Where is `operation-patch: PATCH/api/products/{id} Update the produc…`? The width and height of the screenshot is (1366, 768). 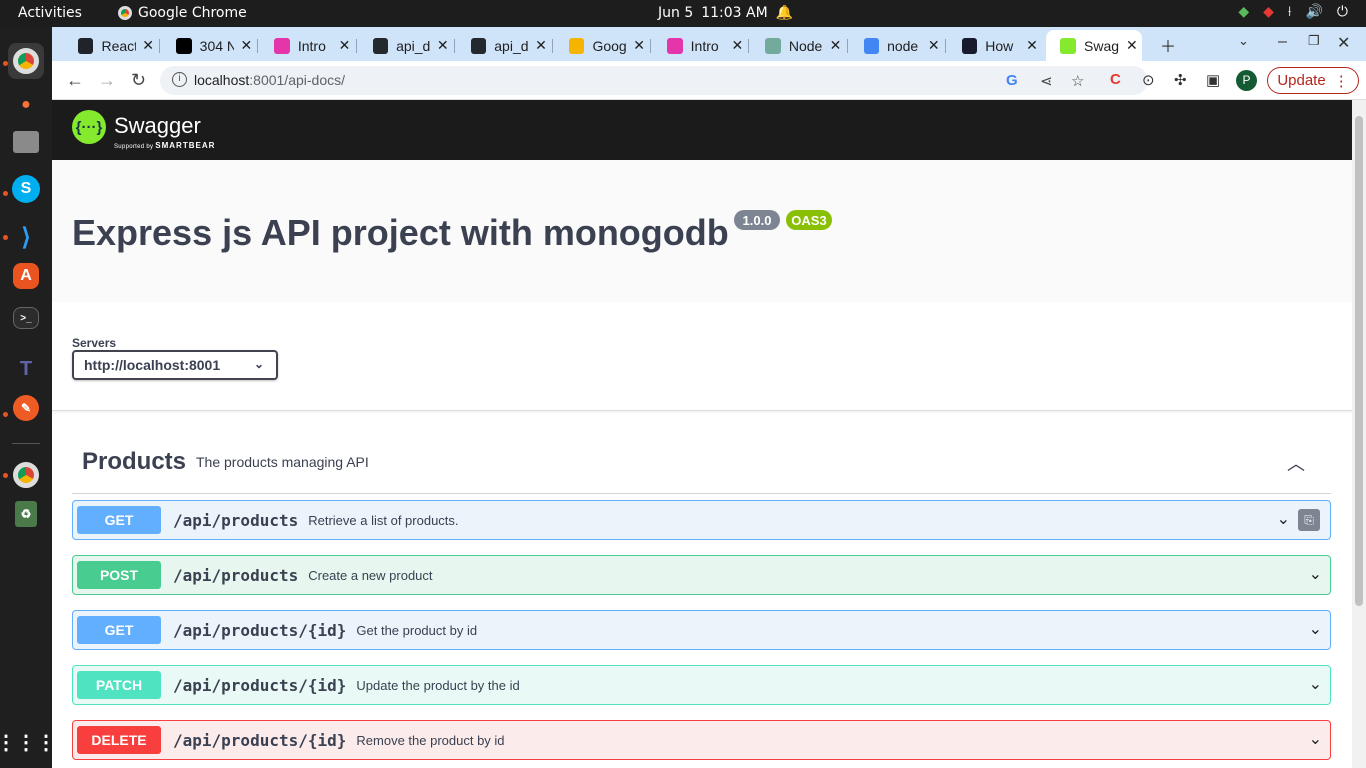 operation-patch: PATCH/api/products/{id} Update the produc… is located at coordinates (701, 685).